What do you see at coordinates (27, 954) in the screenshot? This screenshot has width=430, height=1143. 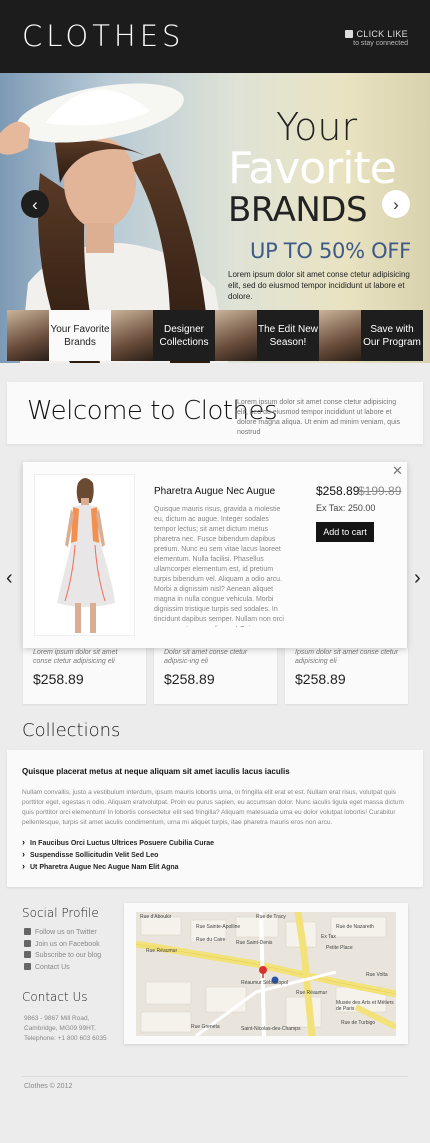 I see `rss-icon` at bounding box center [27, 954].